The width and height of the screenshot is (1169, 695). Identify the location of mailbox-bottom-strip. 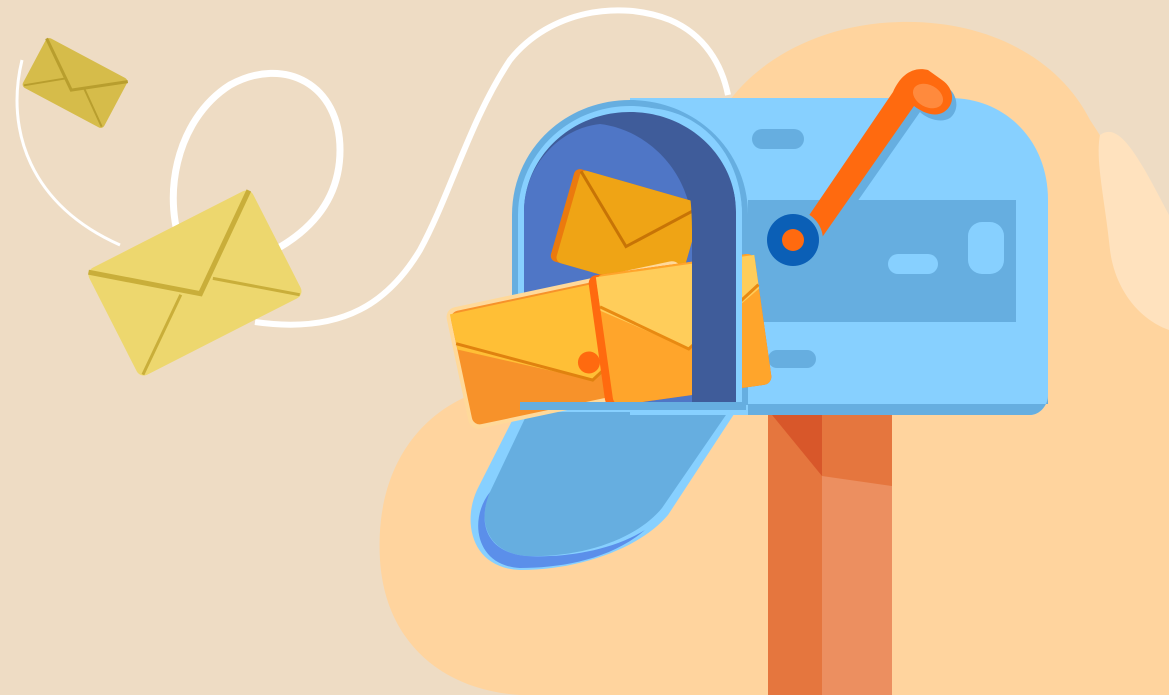
(633, 406).